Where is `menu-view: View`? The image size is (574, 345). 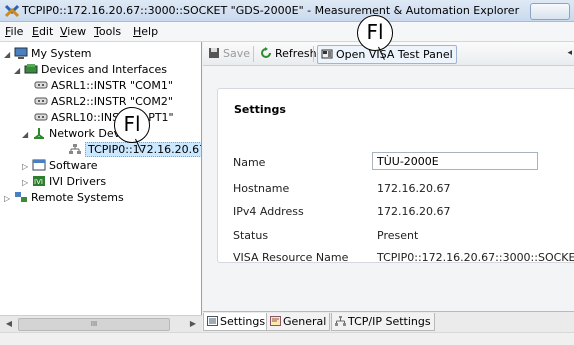 menu-view: View is located at coordinates (73, 31).